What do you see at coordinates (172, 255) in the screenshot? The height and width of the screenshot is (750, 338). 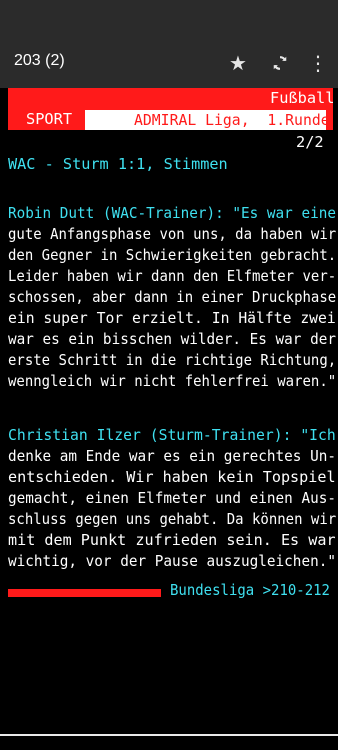 I see `quote1-line: den Gegner in Schwierigkeiten gebracht.` at bounding box center [172, 255].